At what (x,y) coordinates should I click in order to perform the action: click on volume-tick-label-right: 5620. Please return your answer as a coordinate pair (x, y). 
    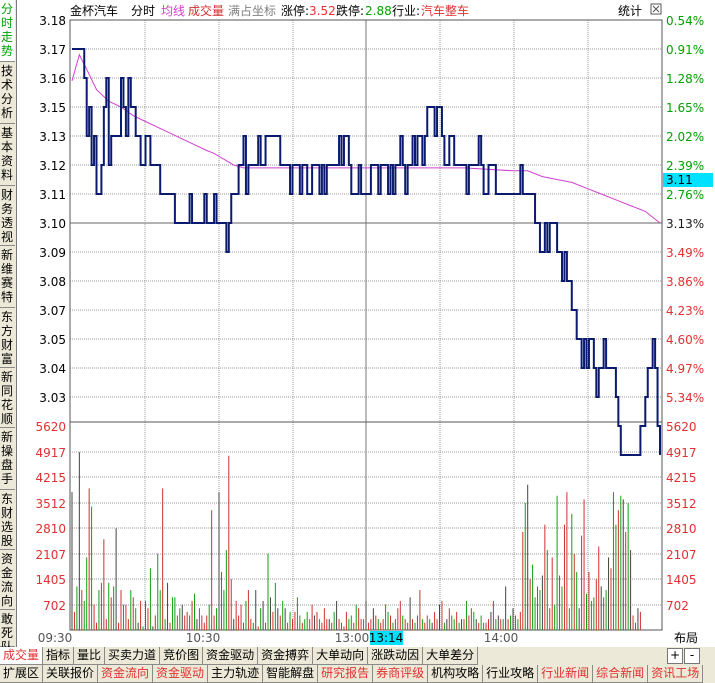
    Looking at the image, I should click on (681, 427).